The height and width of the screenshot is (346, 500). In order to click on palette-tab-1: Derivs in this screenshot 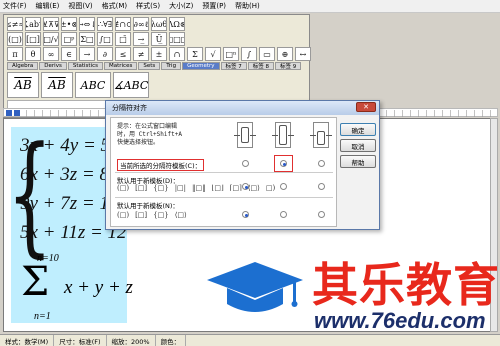, I will do `click(53, 66)`.